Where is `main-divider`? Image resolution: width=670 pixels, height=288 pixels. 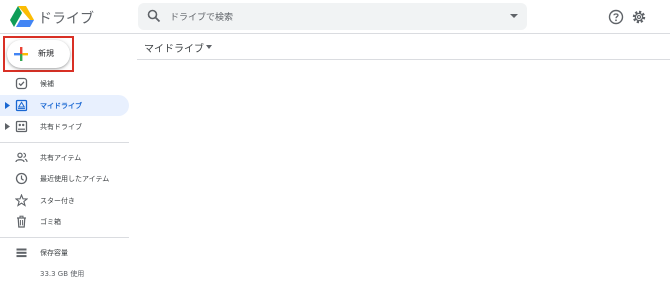
main-divider is located at coordinates (403, 59).